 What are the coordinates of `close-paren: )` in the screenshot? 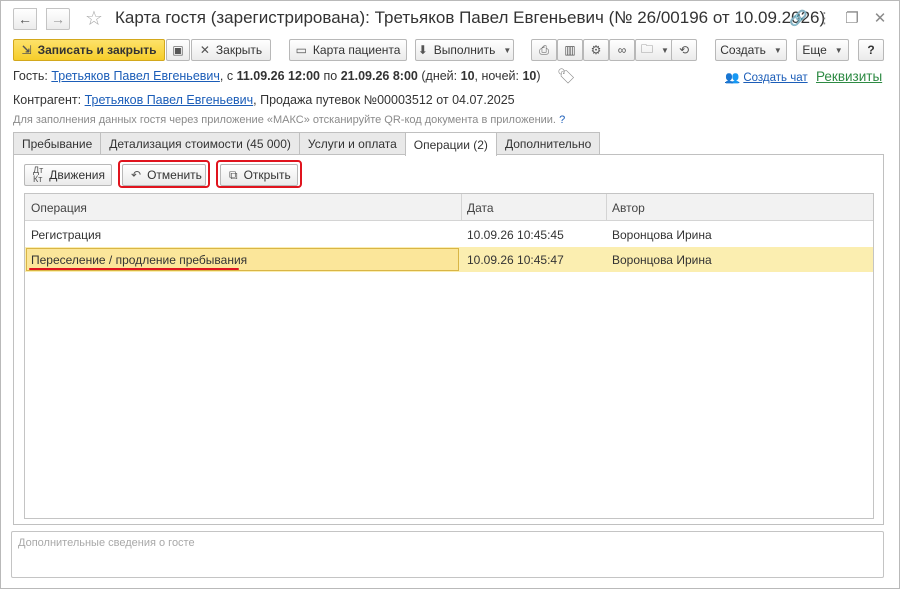 It's located at (538, 76).